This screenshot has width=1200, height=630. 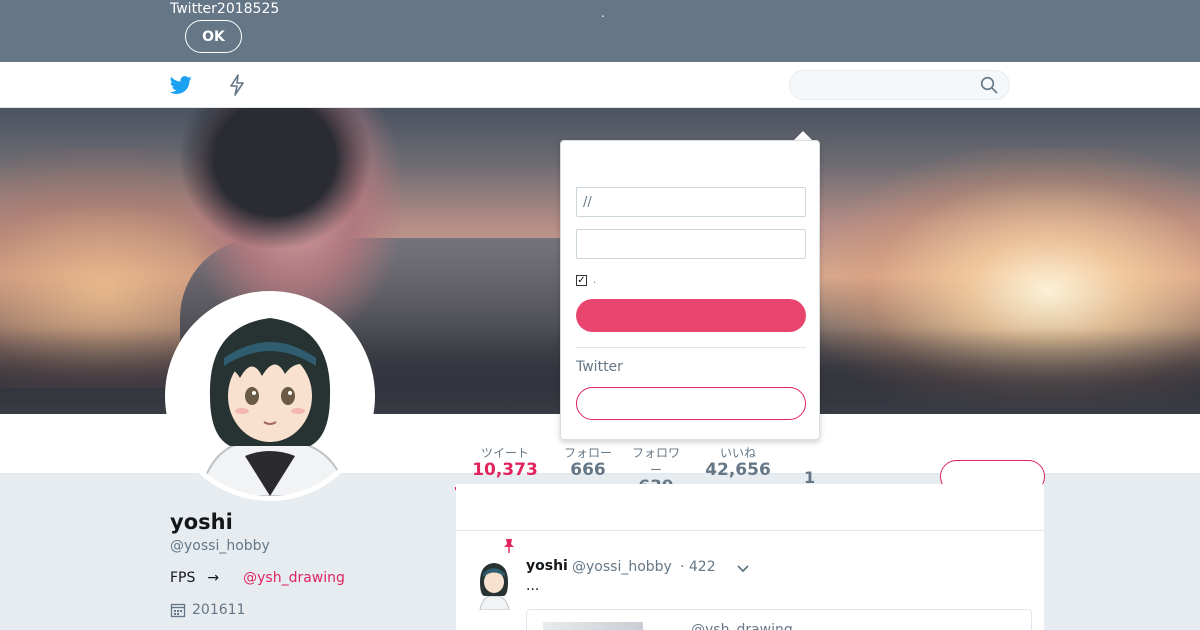 I want to click on stat-label: フォロワー, so click(x=656, y=461).